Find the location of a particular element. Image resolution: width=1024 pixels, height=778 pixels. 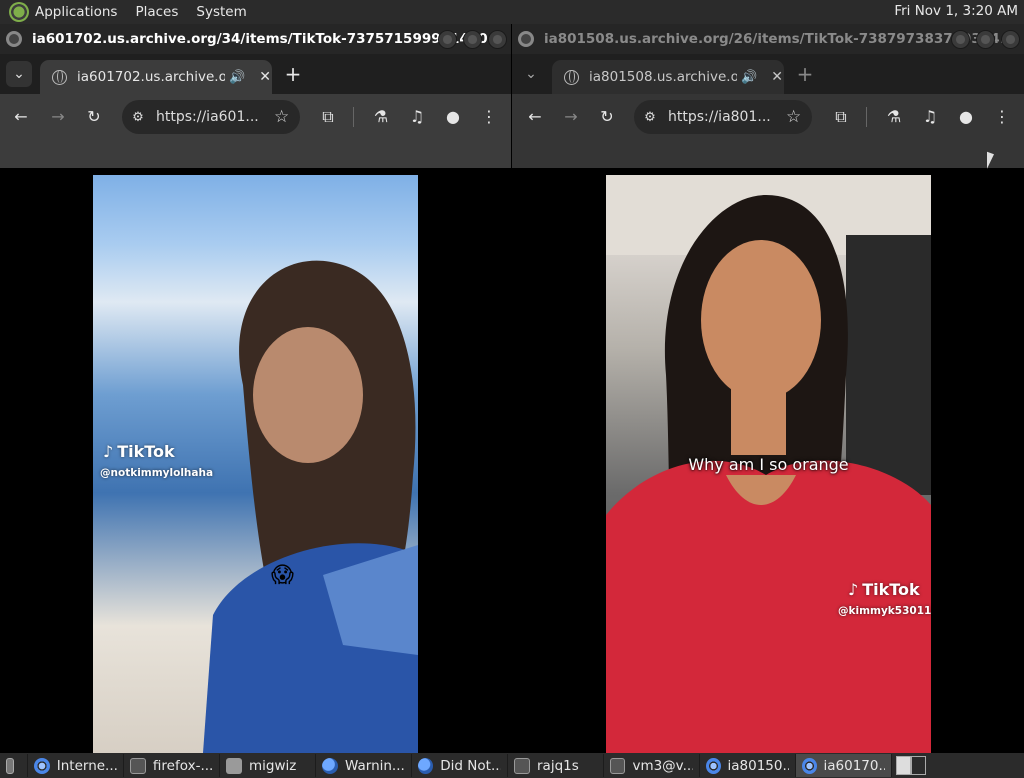

tab-active: ia601702.us.archive.org/34 🔊 ✕ is located at coordinates (156, 77).